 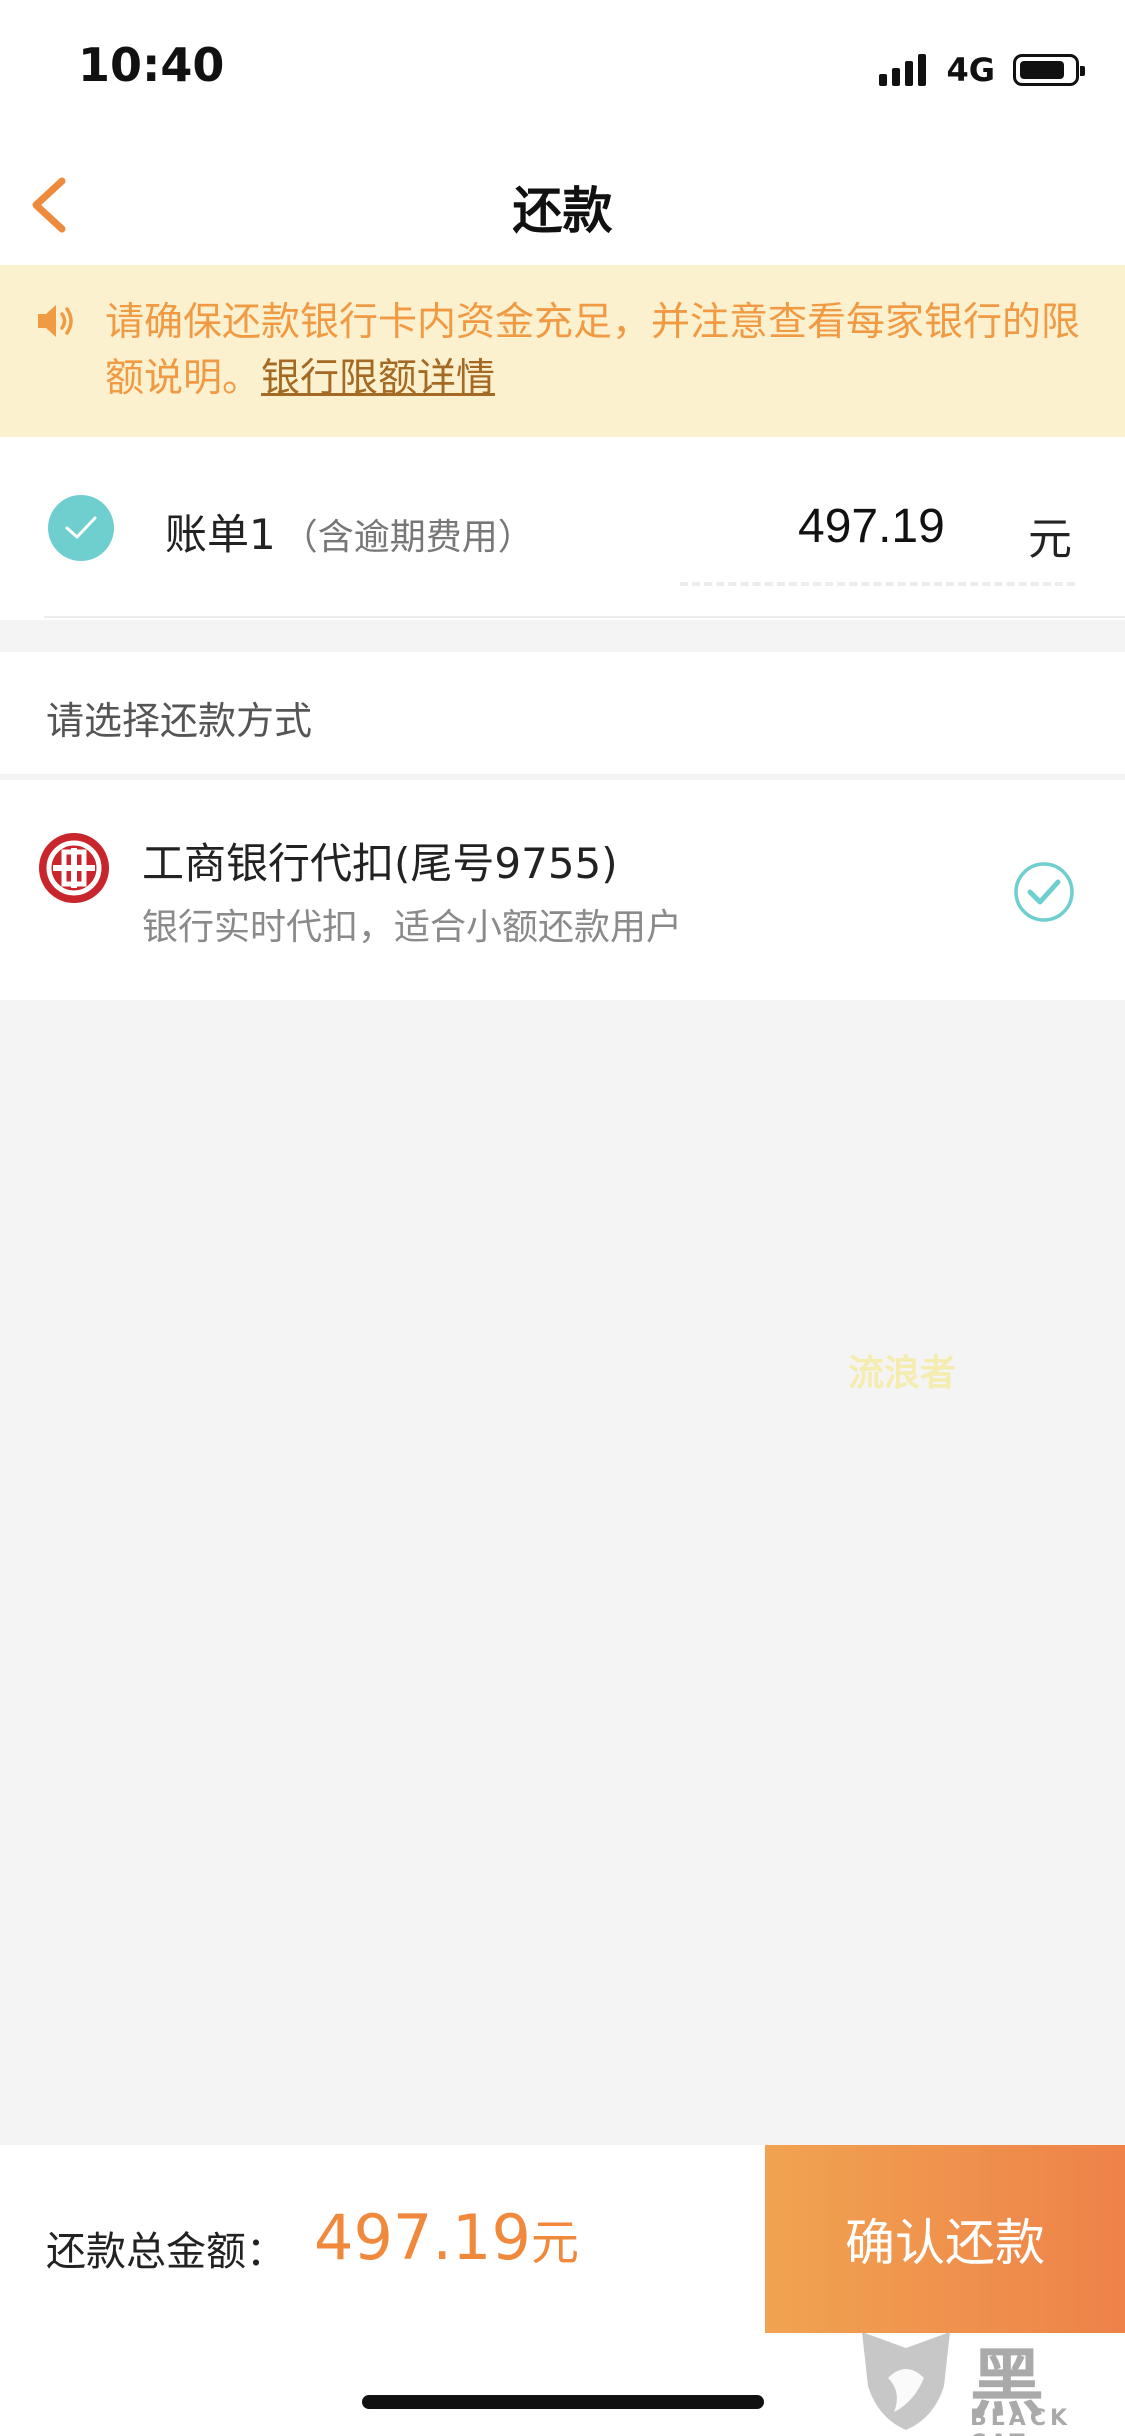 What do you see at coordinates (562, 890) in the screenshot?
I see `payment-method-icbc: 工商银行代扣(尾号9755) 银行实时代扣，适合小额还款用户` at bounding box center [562, 890].